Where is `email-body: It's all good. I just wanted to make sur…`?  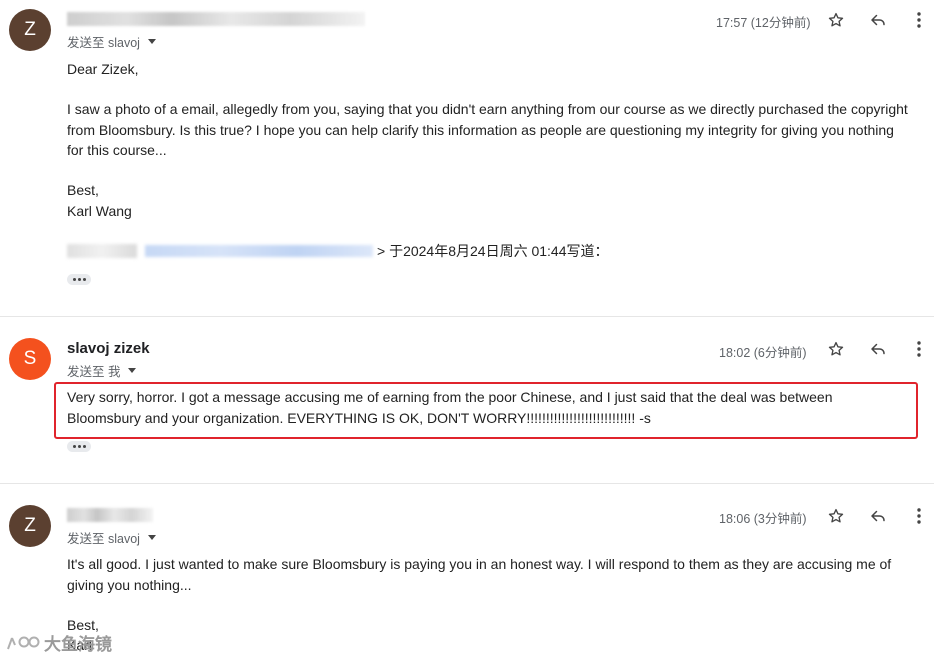
email-body: It's all good. I just wanted to make sur… is located at coordinates (479, 574).